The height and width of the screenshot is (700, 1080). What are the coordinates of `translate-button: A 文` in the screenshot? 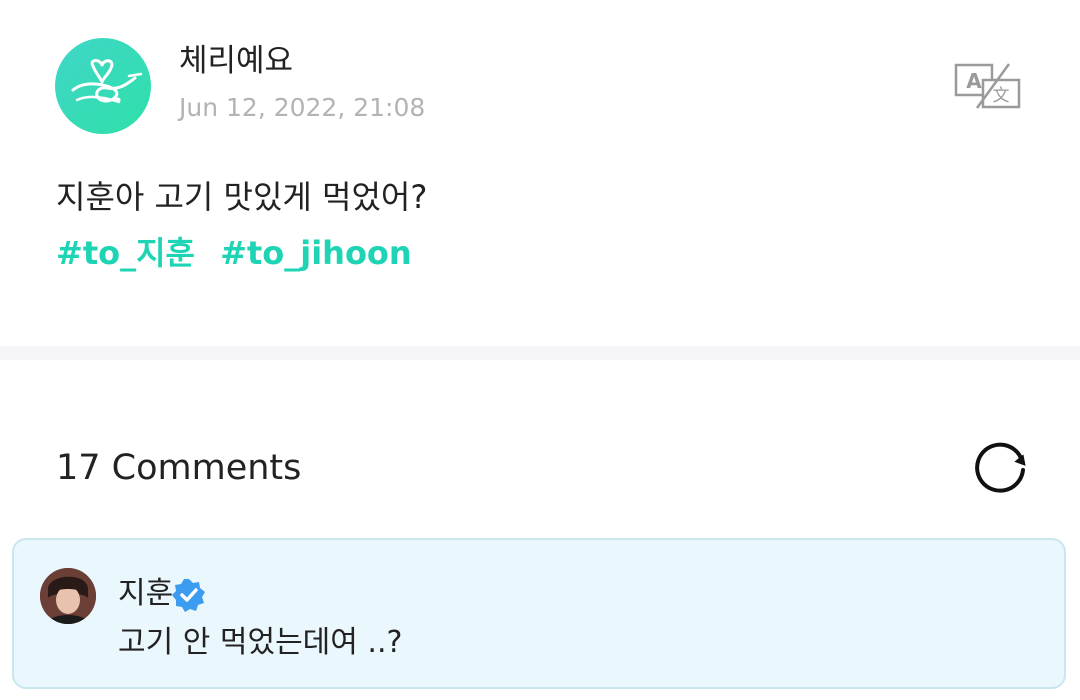 It's located at (988, 86).